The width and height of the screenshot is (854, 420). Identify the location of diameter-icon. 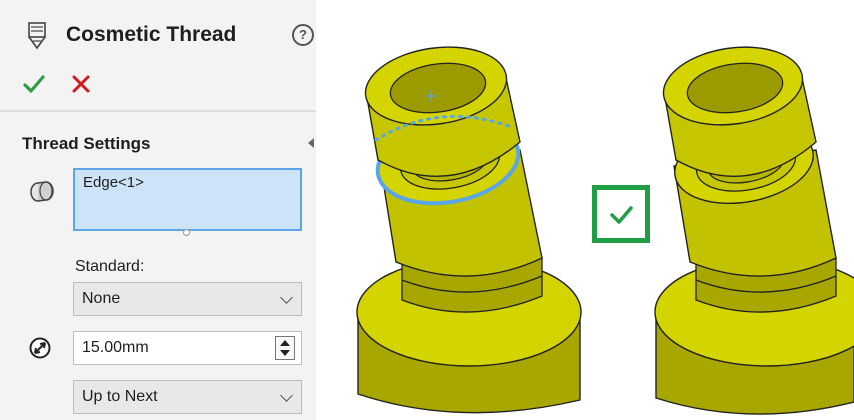
(40, 348).